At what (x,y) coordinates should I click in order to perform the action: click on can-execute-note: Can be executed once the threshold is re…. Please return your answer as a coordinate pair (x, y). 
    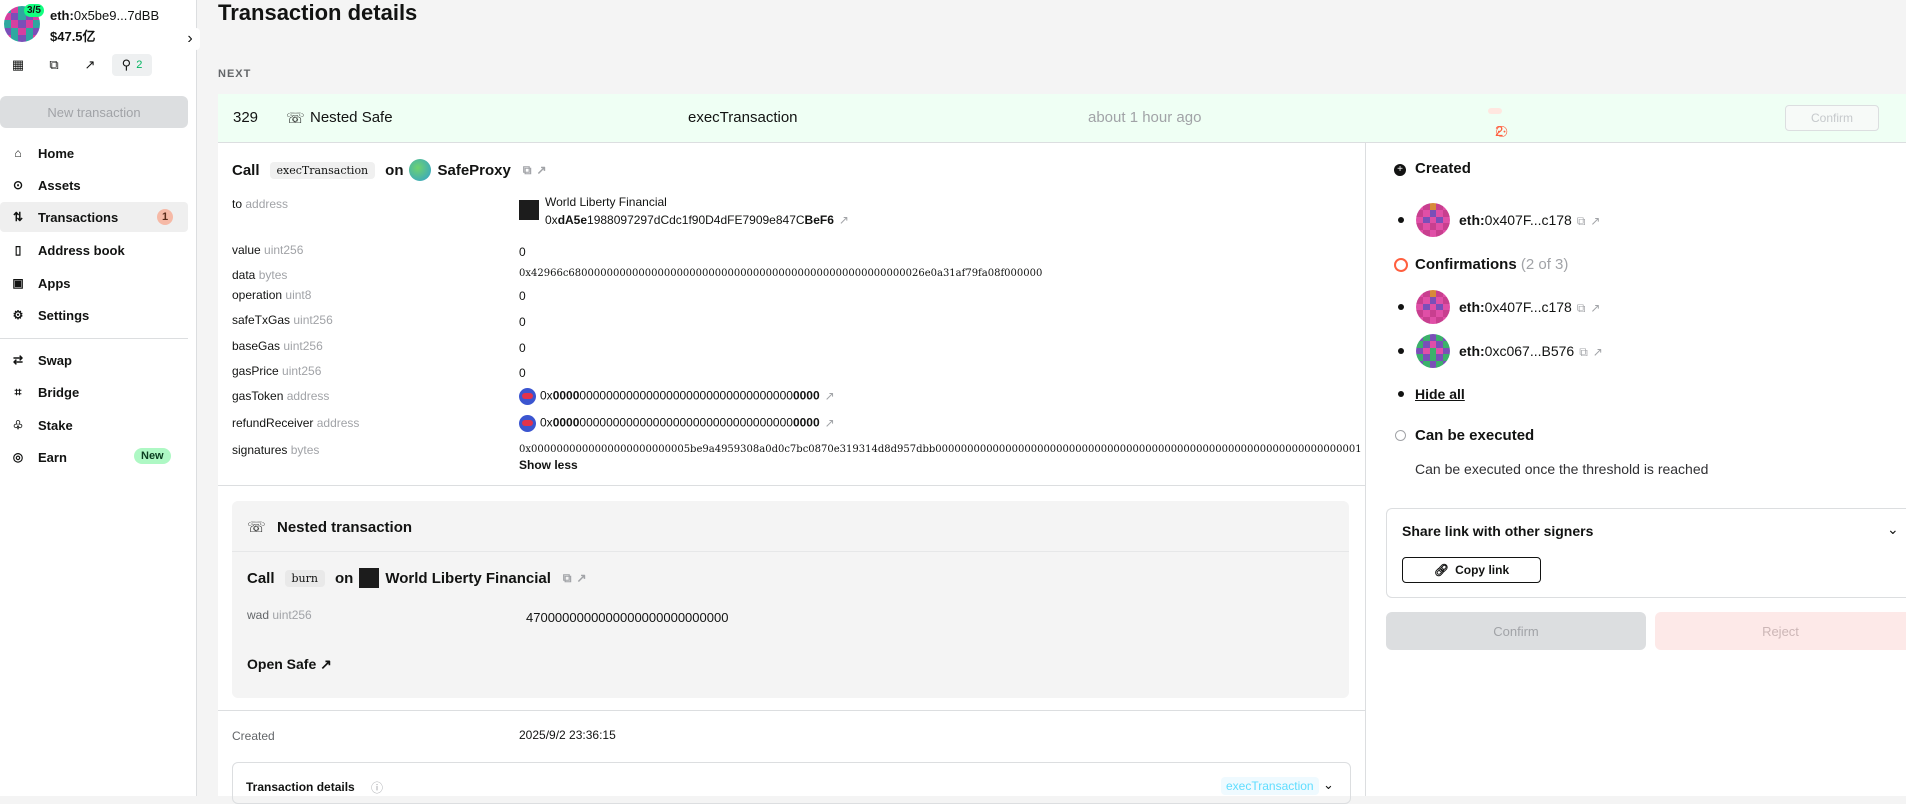
    Looking at the image, I should click on (1562, 469).